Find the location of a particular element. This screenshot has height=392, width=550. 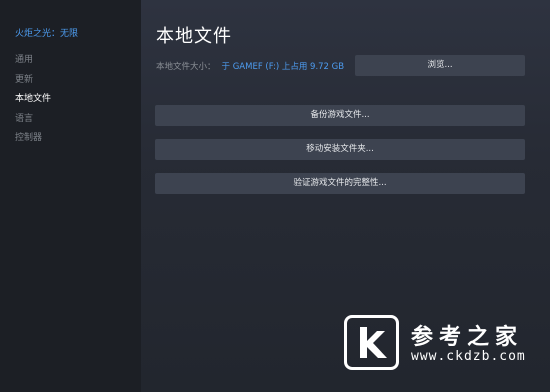

local-file-size-row: 本地文件大小： 于 GAMEF (F:) 上占用 9.72 GB is located at coordinates (250, 66).